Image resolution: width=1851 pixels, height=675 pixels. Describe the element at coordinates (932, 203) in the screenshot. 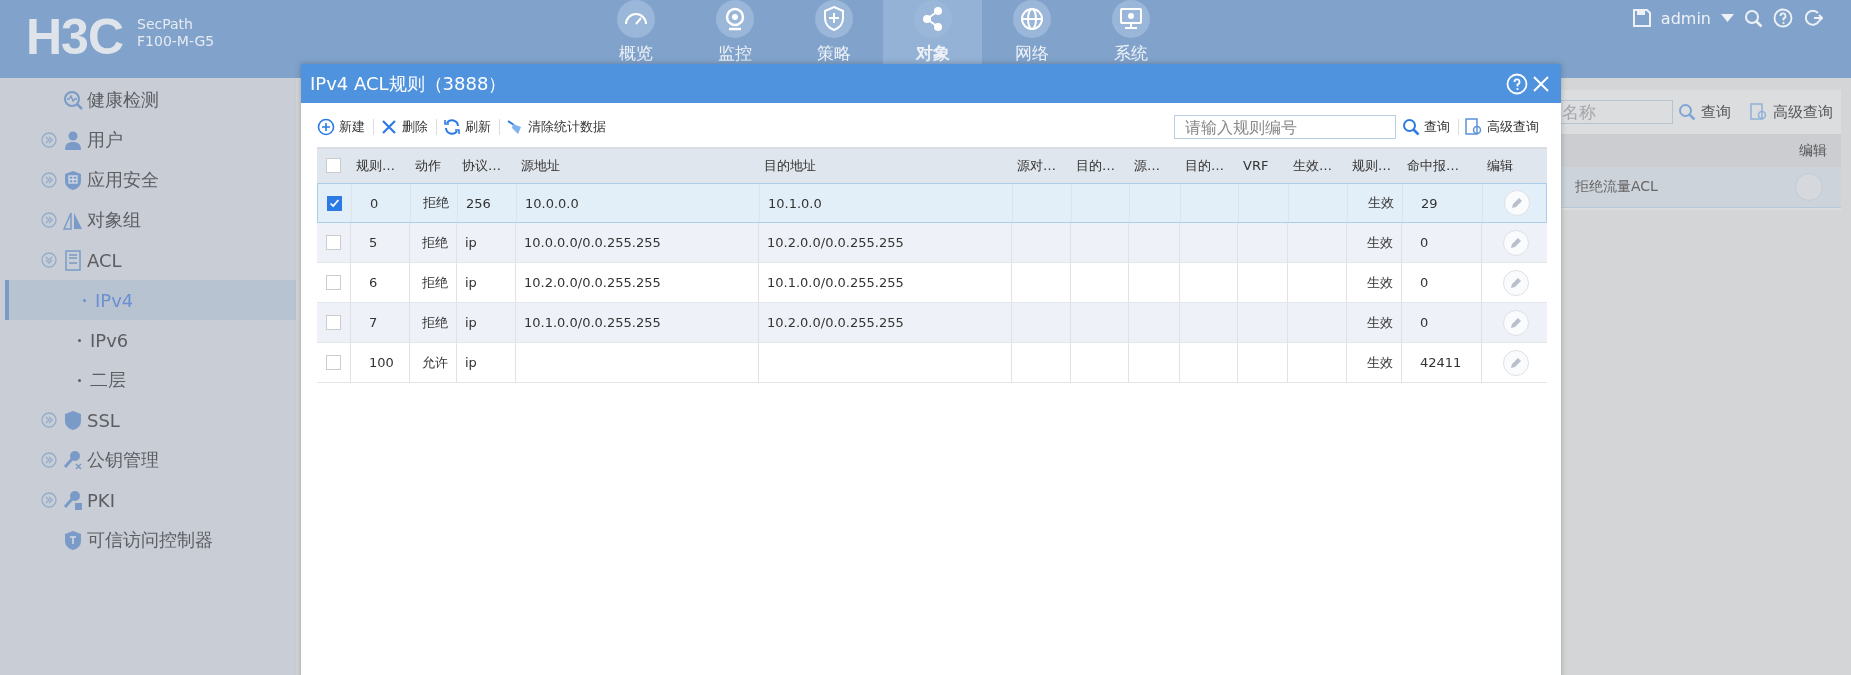

I see `table-row: 0 拒绝 256 10.0.0.0 10.1.0.0 生效 29` at that location.